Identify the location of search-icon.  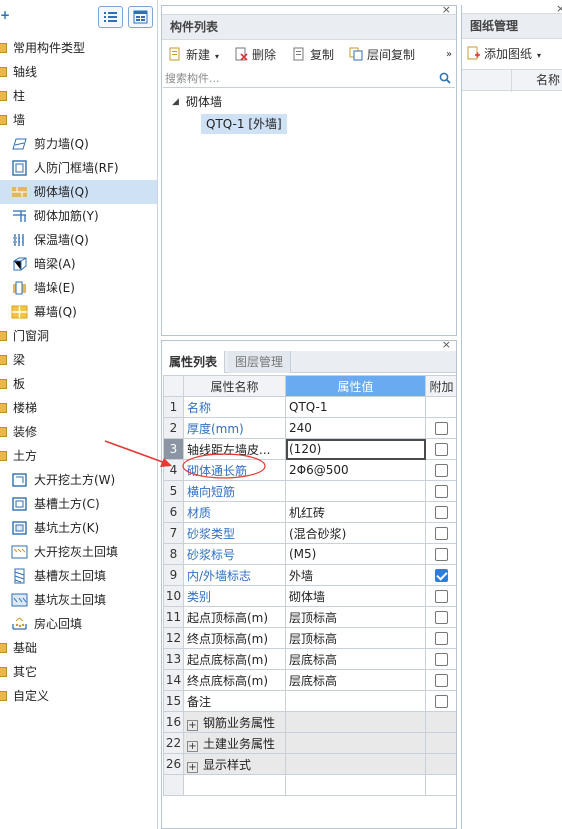
(445, 78).